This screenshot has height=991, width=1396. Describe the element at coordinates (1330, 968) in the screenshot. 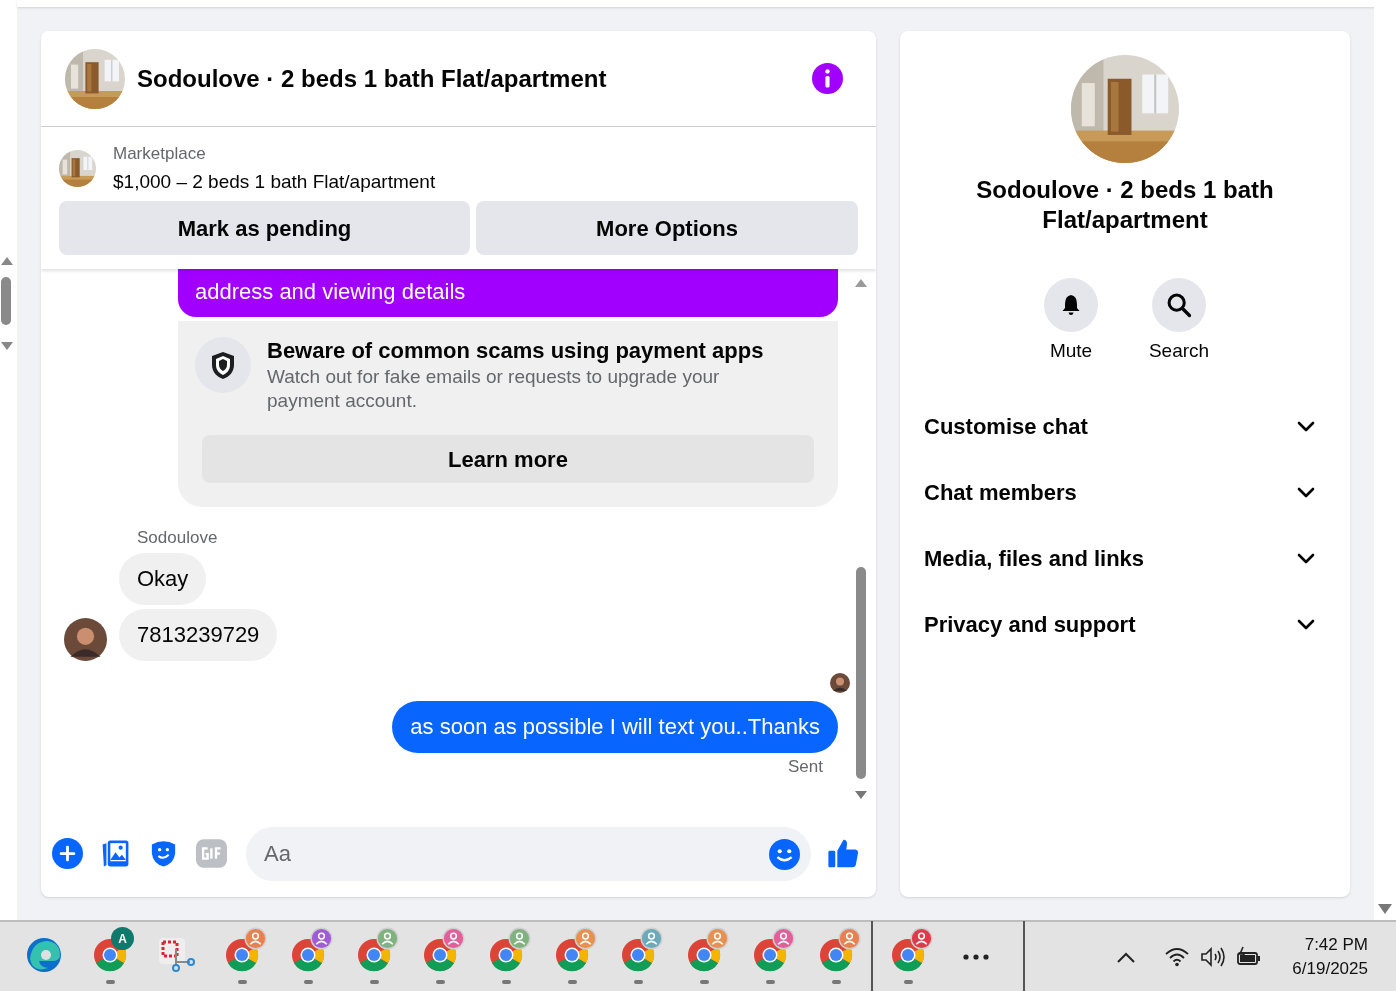

I see `clock-date: 6/19/2025` at that location.